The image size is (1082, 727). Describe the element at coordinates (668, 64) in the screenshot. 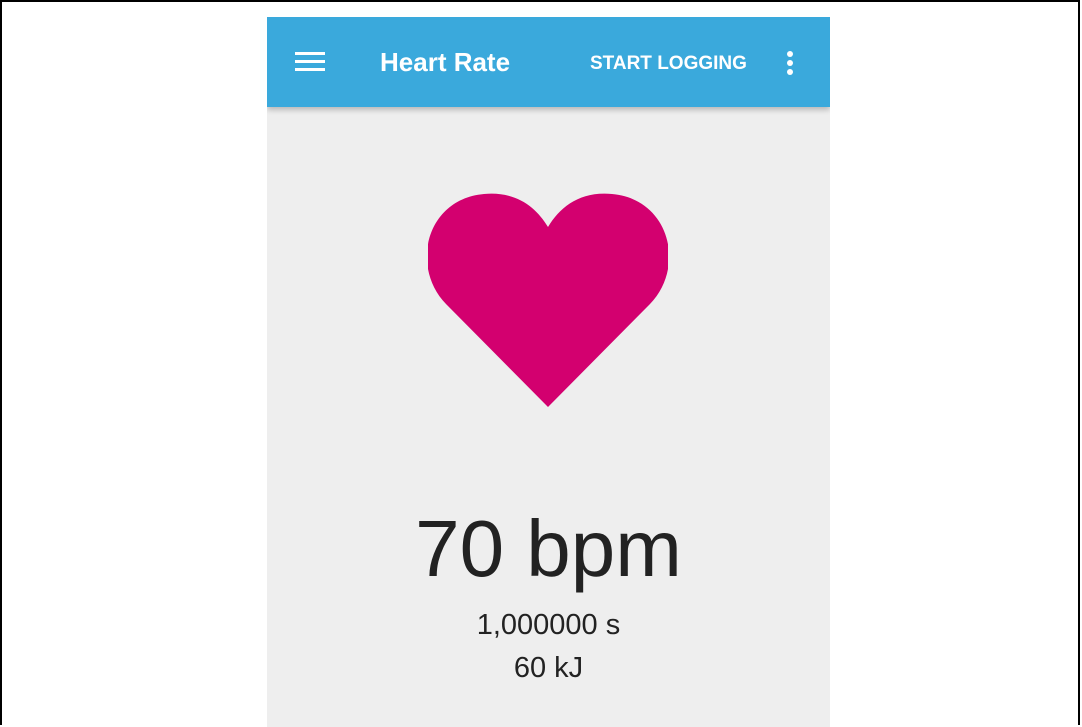

I see `start-logging-button: START LOGGING` at that location.